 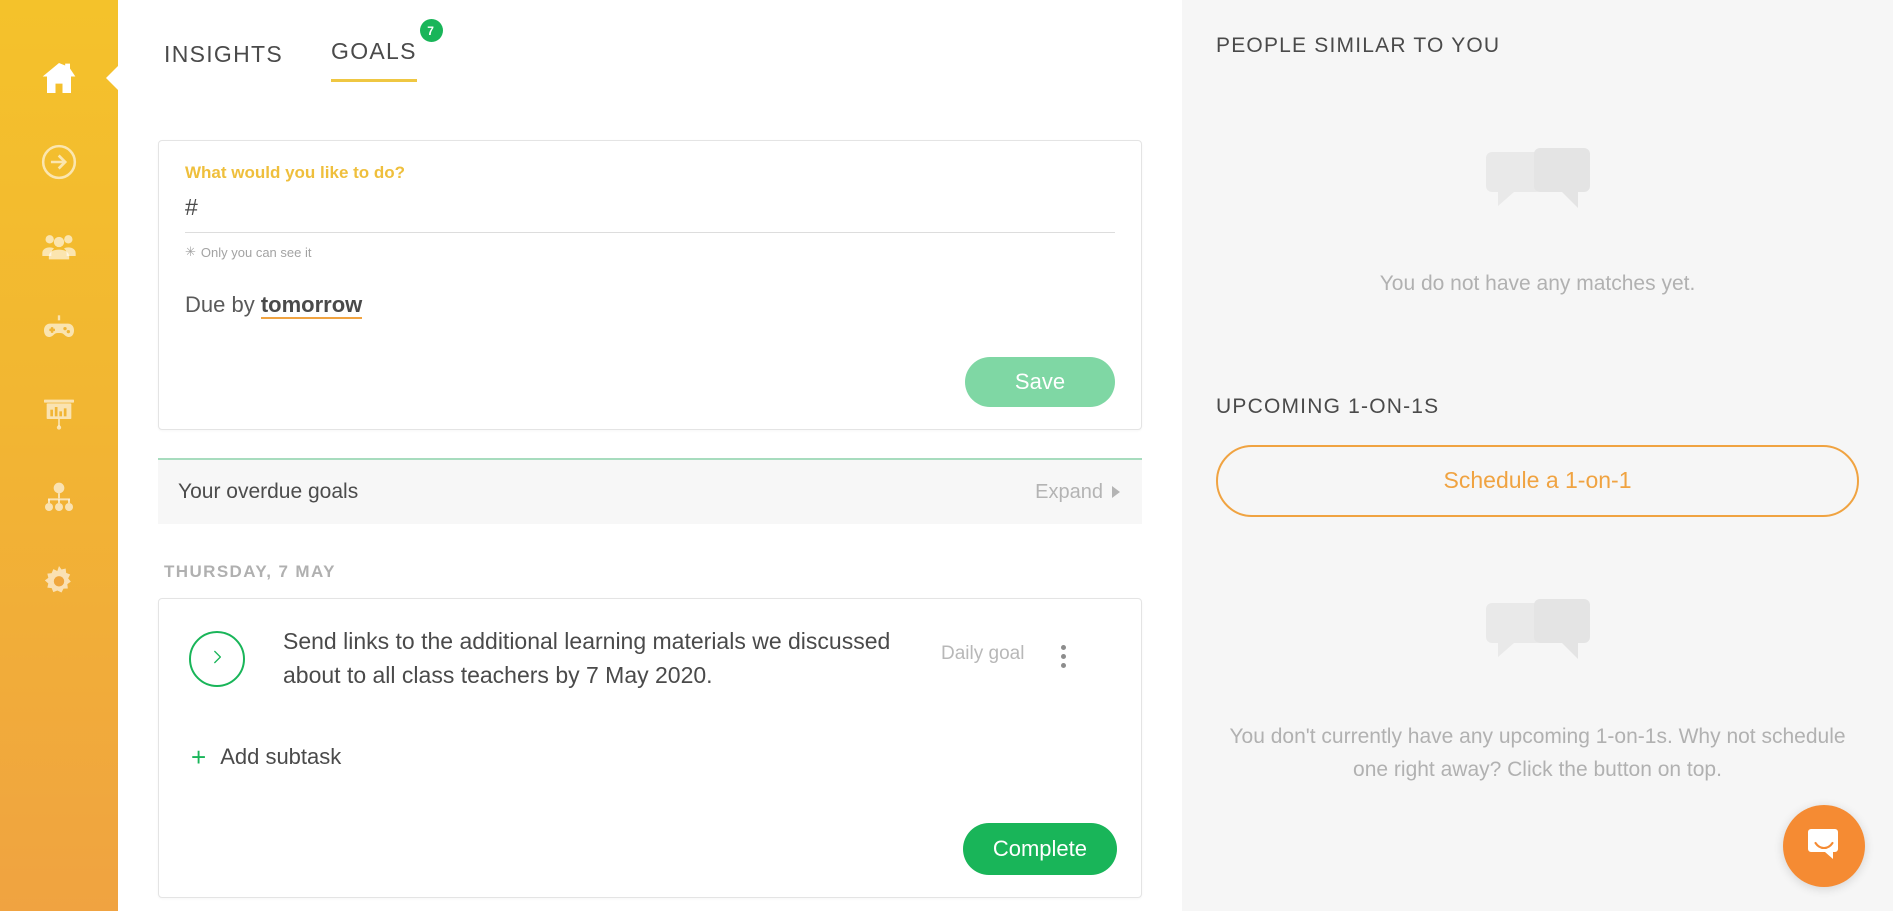 What do you see at coordinates (224, 54) in the screenshot?
I see `tab-insights-label: INSIGHTS` at bounding box center [224, 54].